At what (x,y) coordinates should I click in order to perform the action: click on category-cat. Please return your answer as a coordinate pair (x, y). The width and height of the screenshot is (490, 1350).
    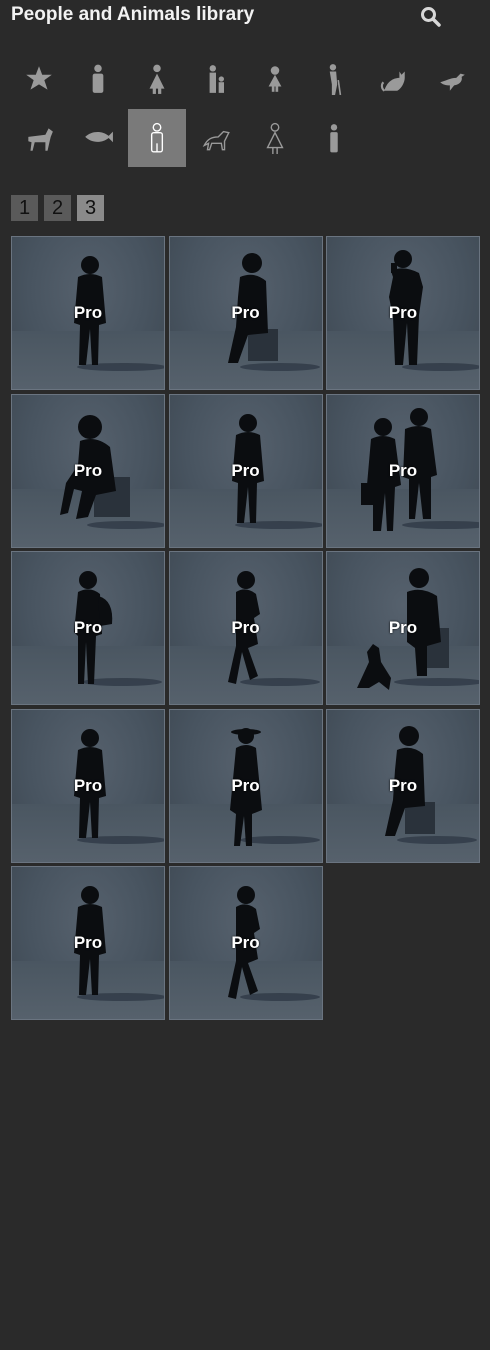
    Looking at the image, I should click on (393, 79).